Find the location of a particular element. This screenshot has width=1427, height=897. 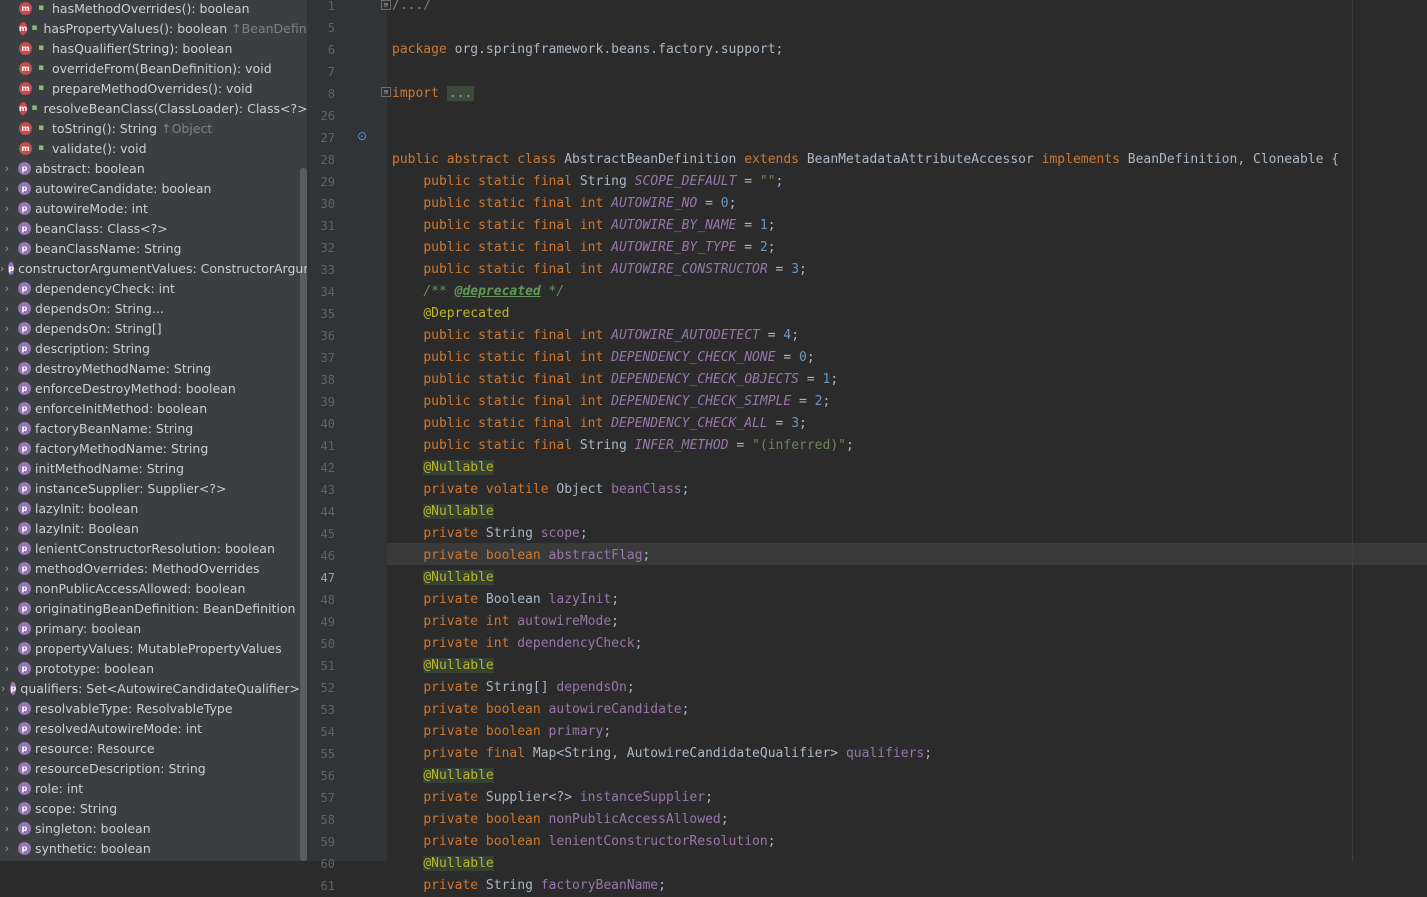

code-line: private int dependencyCheck; is located at coordinates (517, 644).